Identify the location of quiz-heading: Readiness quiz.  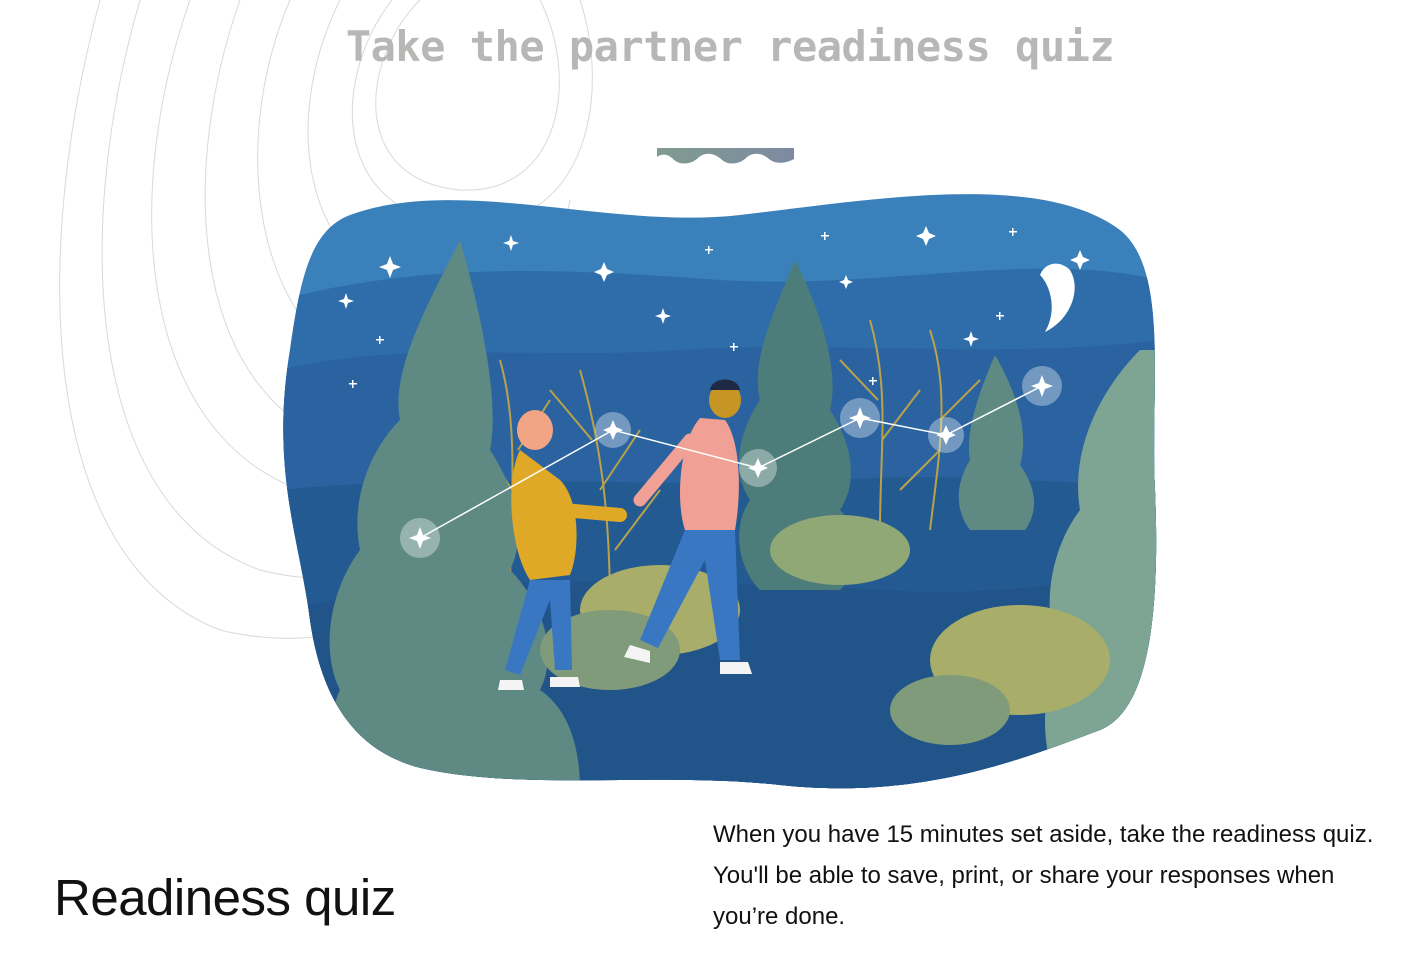
(225, 897).